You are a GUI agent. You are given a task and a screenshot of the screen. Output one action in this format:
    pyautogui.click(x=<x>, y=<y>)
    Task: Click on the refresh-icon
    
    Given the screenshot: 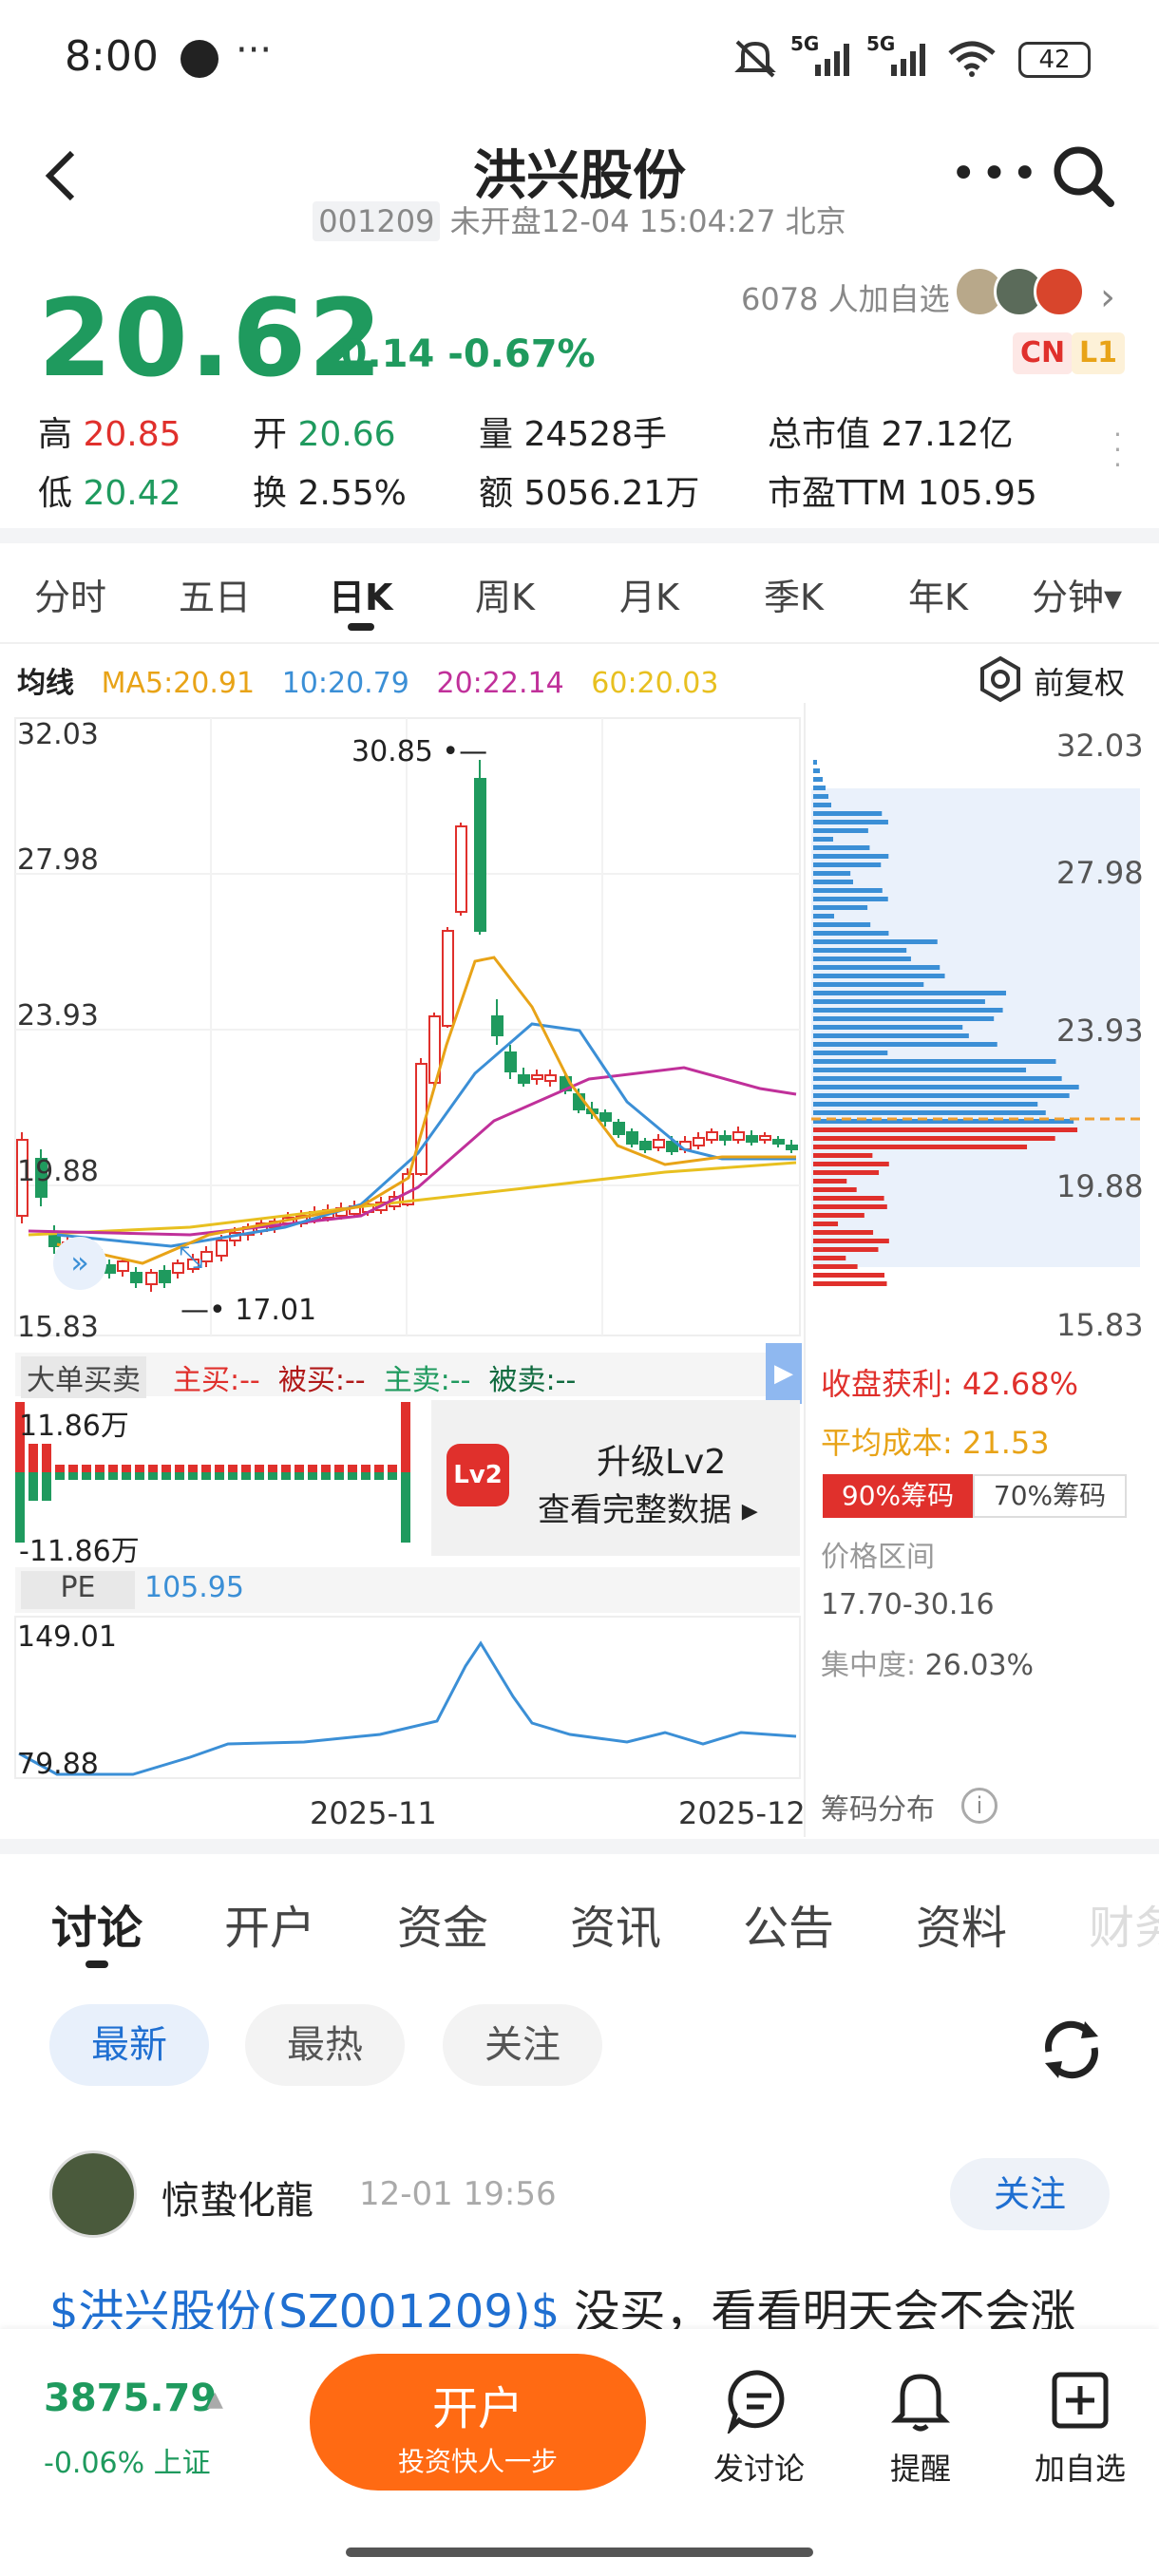 What is the action you would take?
    pyautogui.click(x=1072, y=2050)
    